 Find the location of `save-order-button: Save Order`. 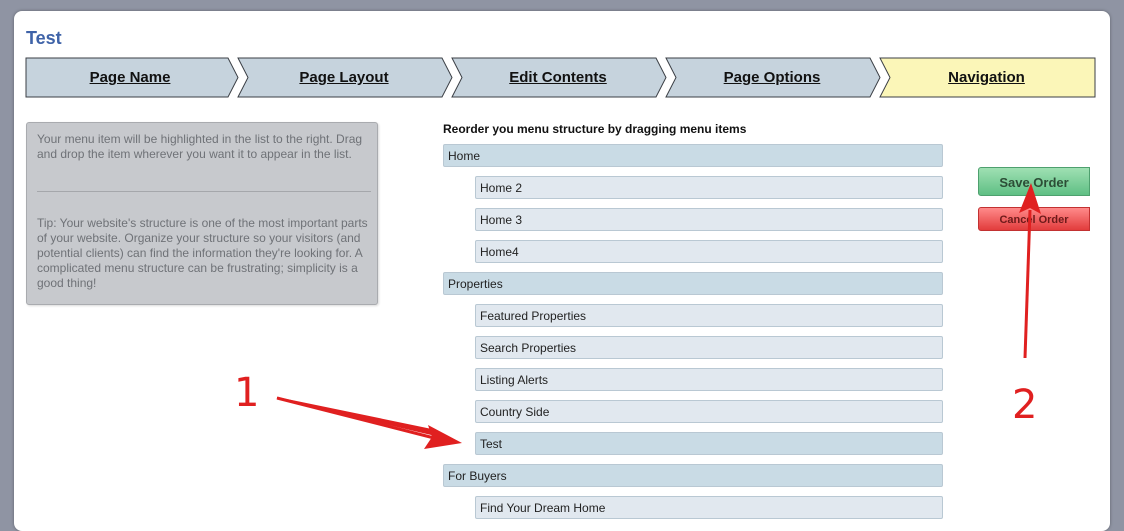

save-order-button: Save Order is located at coordinates (1034, 181).